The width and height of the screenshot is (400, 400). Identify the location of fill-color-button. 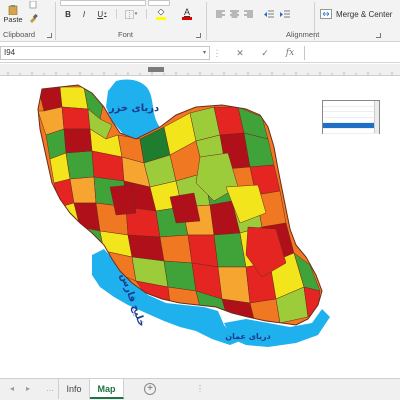
(161, 14).